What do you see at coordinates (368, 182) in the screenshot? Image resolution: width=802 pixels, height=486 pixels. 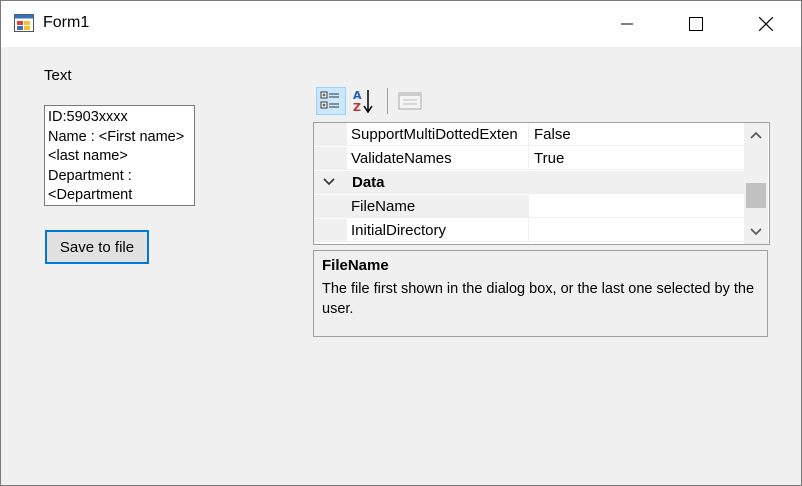 I see `category-label: Data` at bounding box center [368, 182].